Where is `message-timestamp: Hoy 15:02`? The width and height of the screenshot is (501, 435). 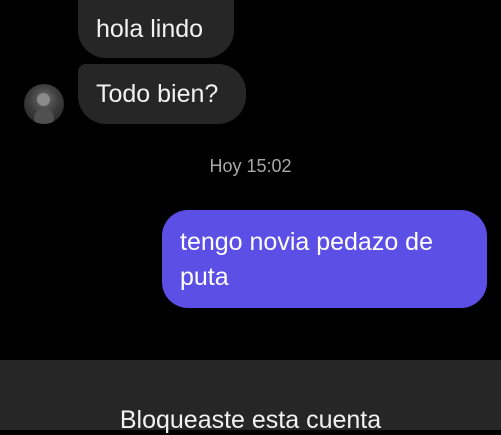
message-timestamp: Hoy 15:02 is located at coordinates (250, 166).